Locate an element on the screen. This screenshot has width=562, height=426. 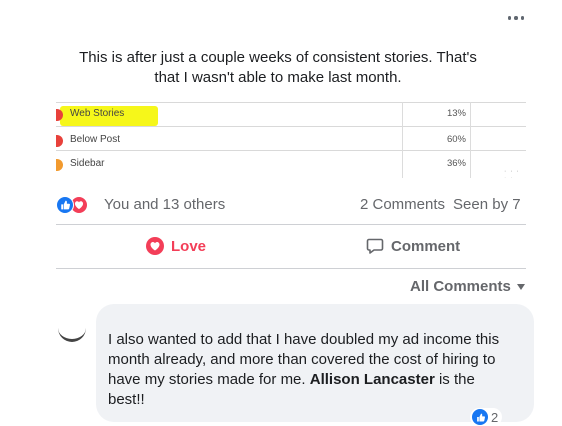
love-label: Love is located at coordinates (189, 246).